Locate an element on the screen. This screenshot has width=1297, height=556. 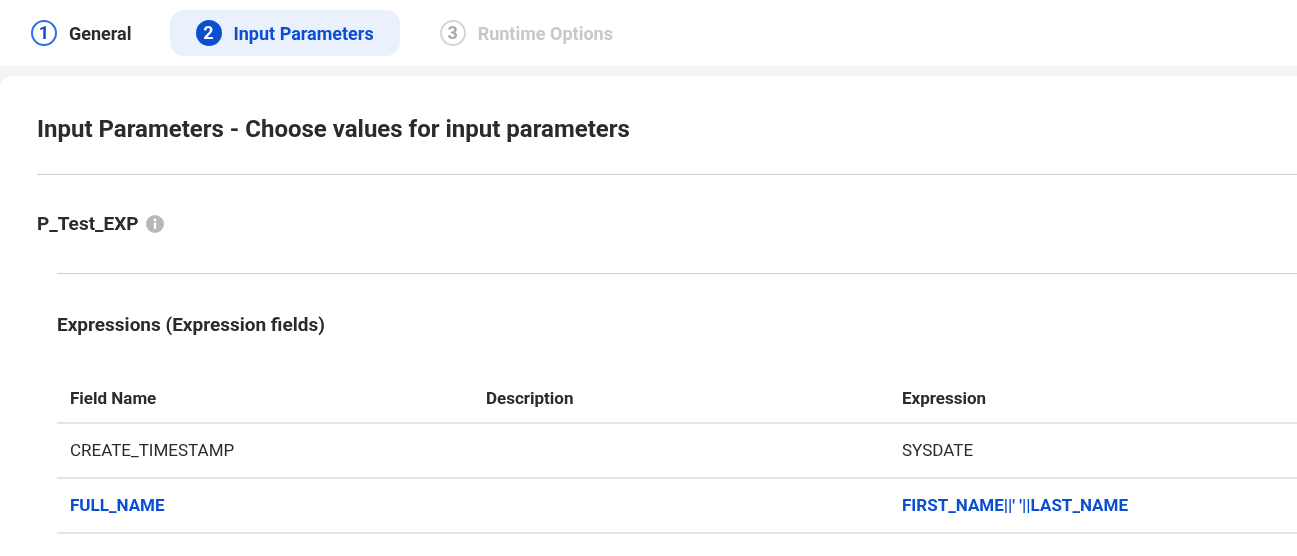
step-number-icon: 2 is located at coordinates (208, 33).